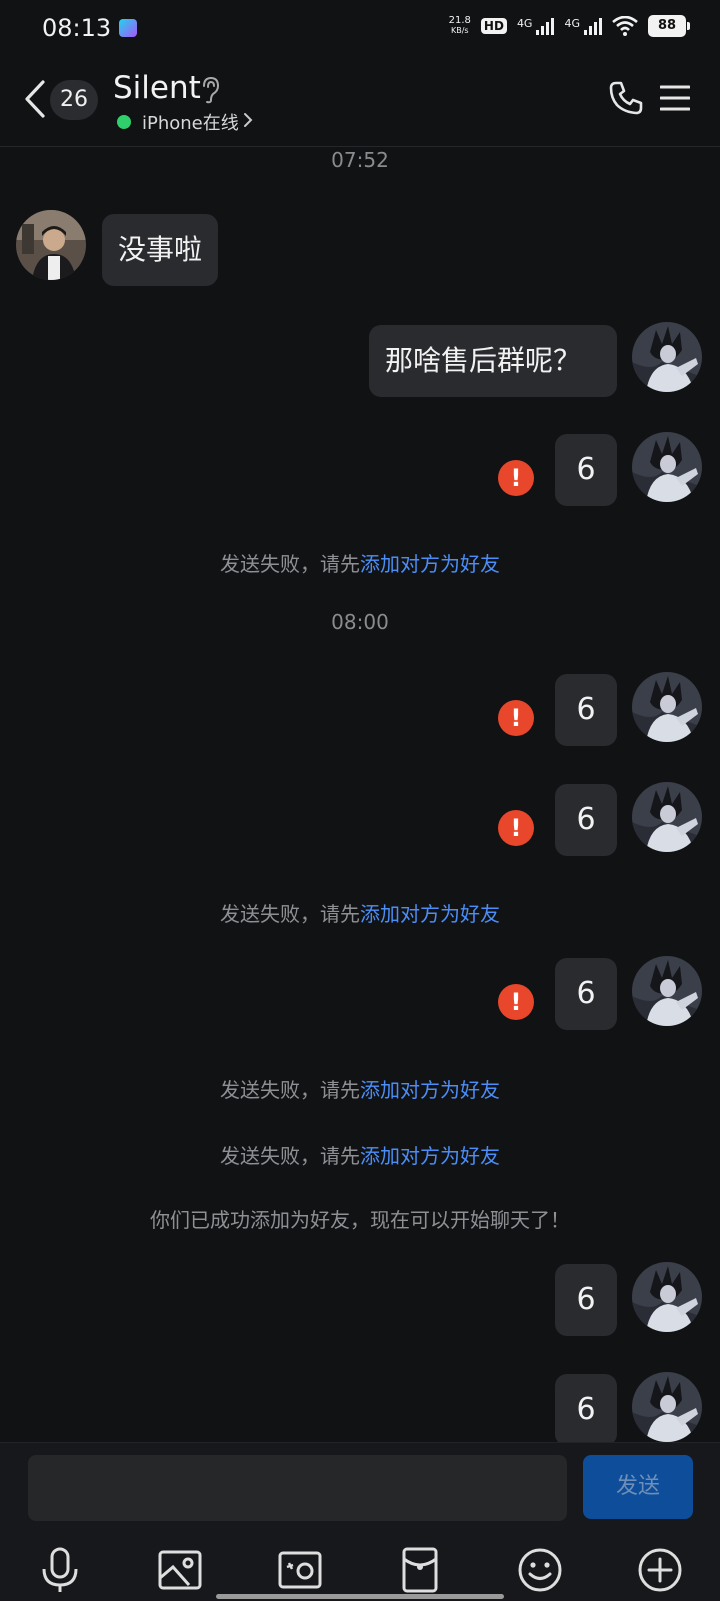  What do you see at coordinates (669, 26) in the screenshot?
I see `battery-icon: 88` at bounding box center [669, 26].